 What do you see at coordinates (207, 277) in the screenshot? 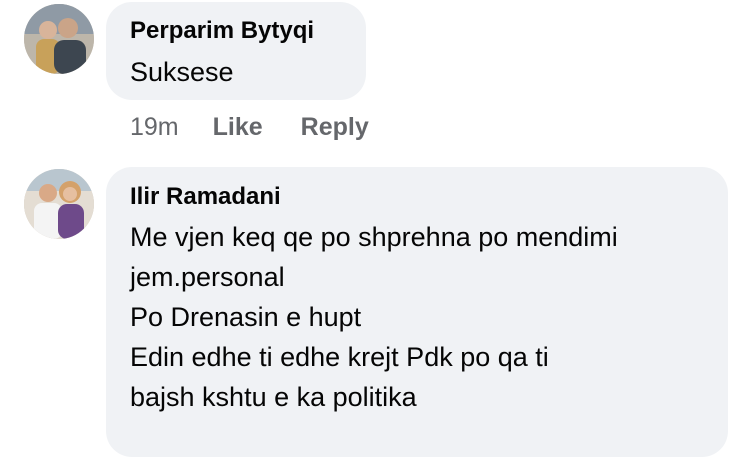
I see `comment-text-line: jem.personal` at bounding box center [207, 277].